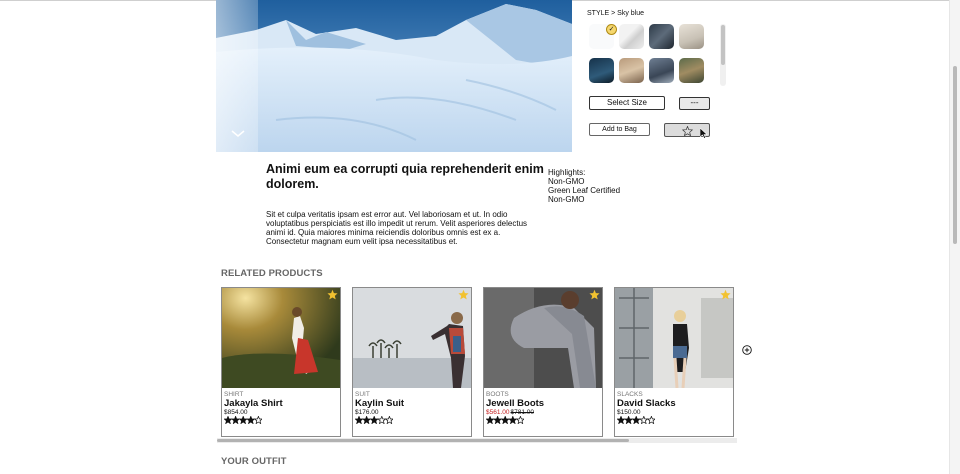 The height and width of the screenshot is (474, 960). Describe the element at coordinates (611, 29) in the screenshot. I see `selected-check-icon: ✓` at that location.